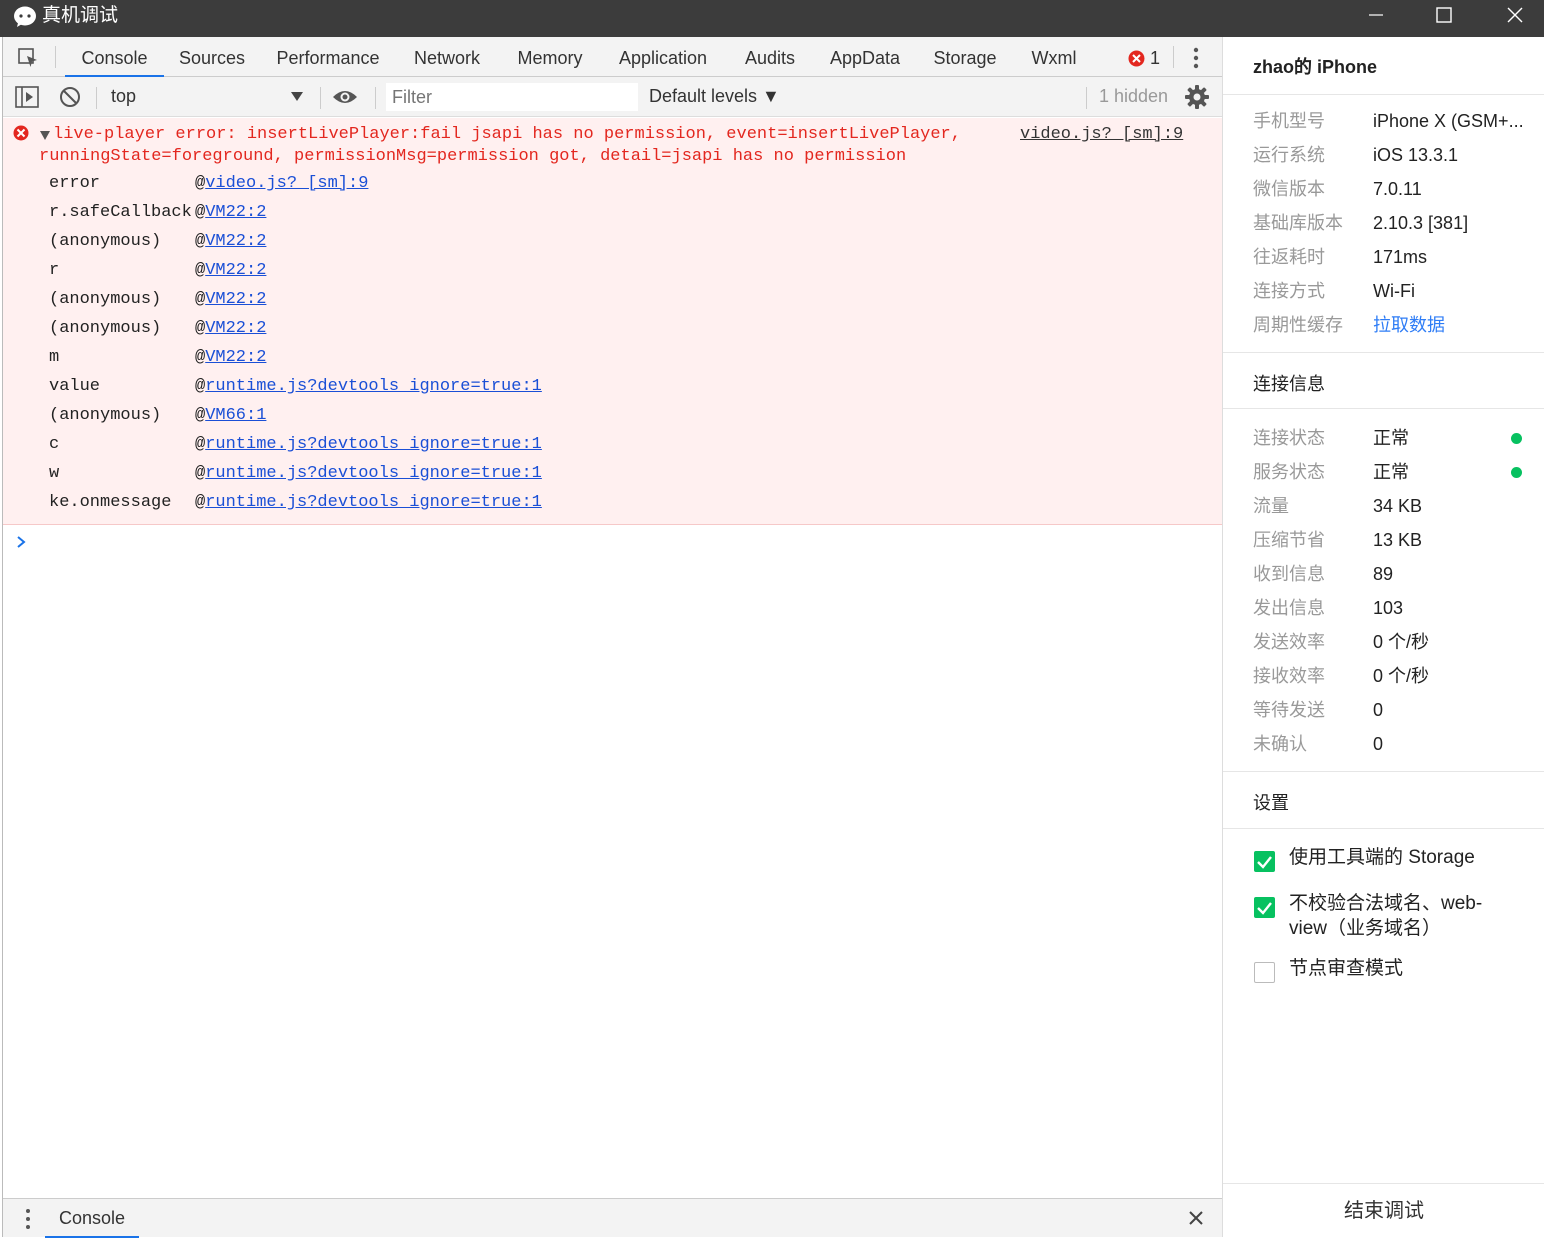 This screenshot has width=1544, height=1238. I want to click on show-sidebar-icon, so click(27, 97).